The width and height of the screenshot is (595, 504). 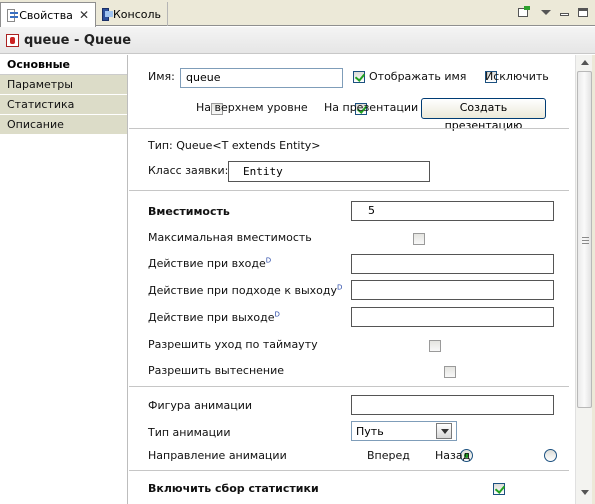 I want to click on anim-direction-label: Направление анимации, so click(x=217, y=455).